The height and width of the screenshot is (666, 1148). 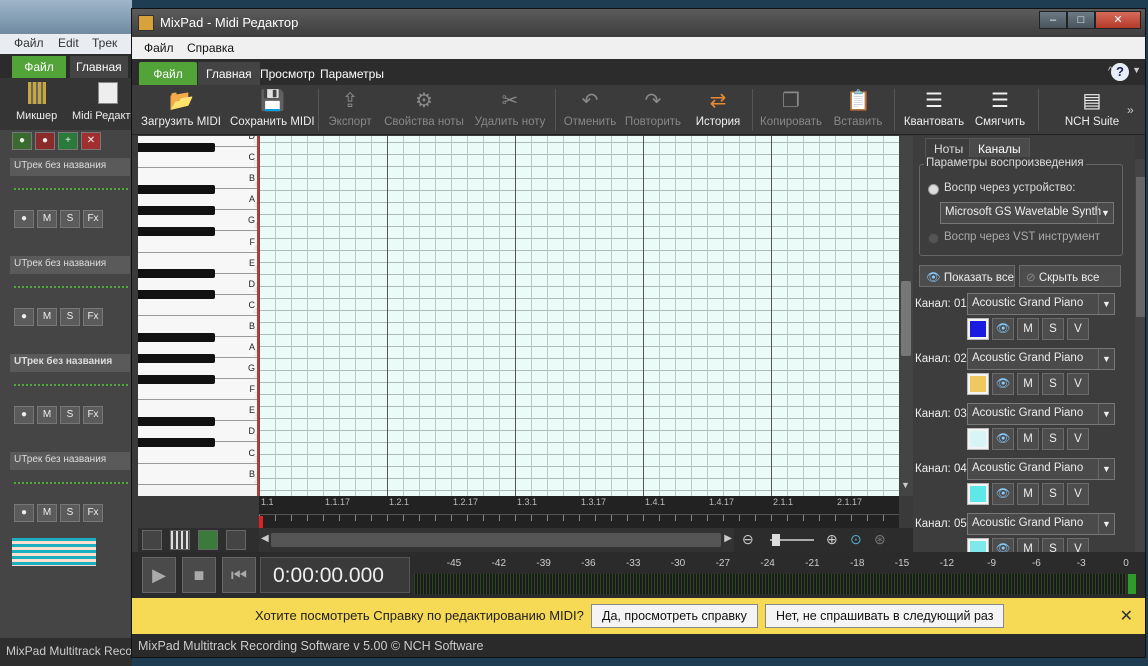 I want to click on zoom-reset-icon: ⊛, so click(x=880, y=539).